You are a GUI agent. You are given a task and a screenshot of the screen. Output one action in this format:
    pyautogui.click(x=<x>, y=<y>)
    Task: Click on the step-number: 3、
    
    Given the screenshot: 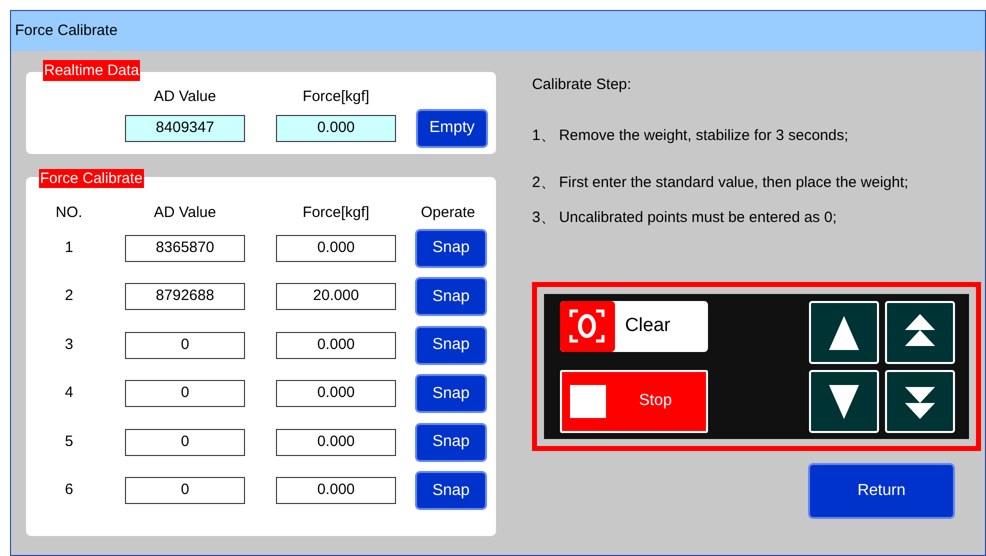 What is the action you would take?
    pyautogui.click(x=544, y=218)
    